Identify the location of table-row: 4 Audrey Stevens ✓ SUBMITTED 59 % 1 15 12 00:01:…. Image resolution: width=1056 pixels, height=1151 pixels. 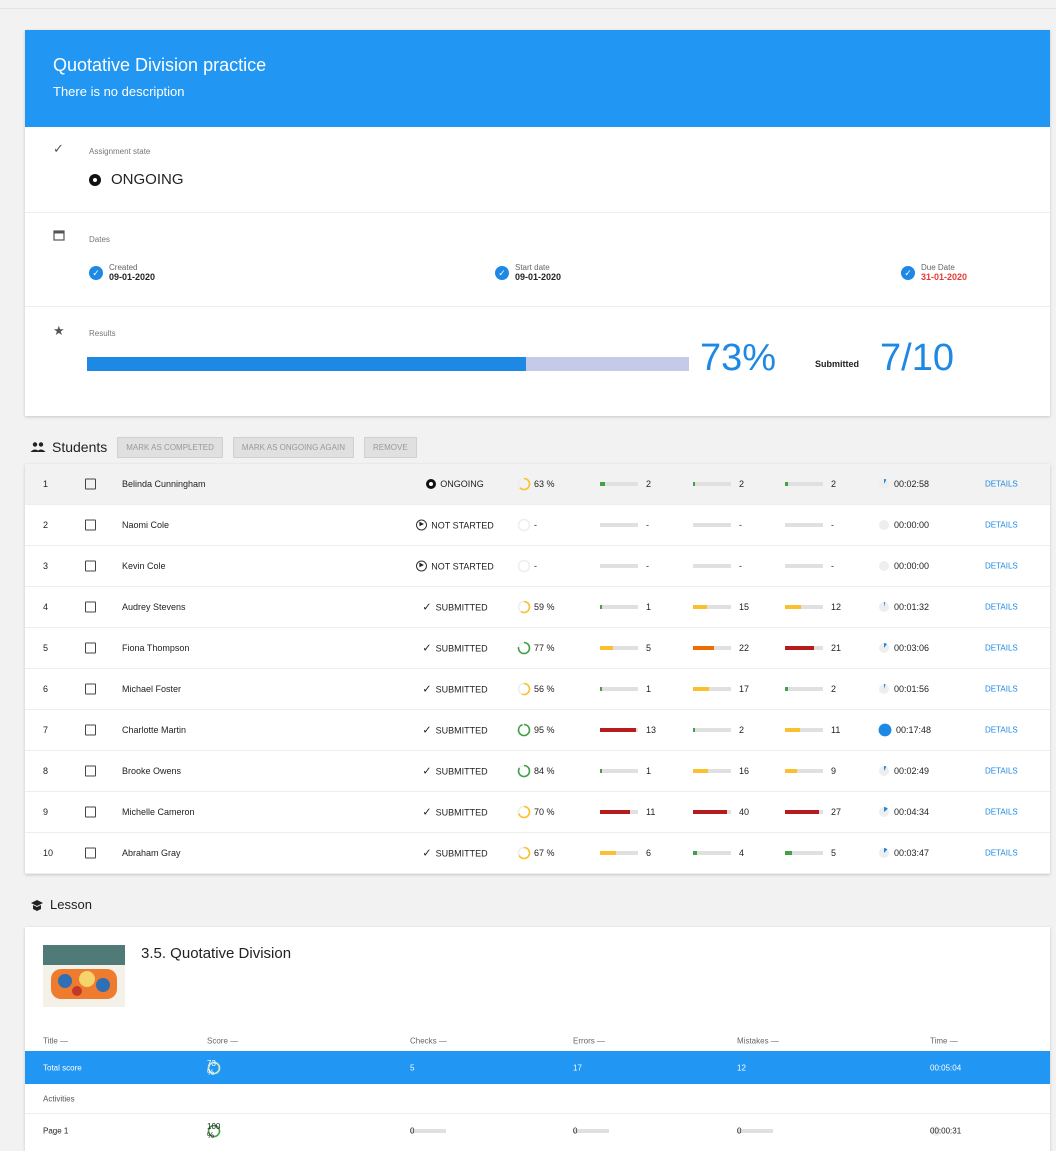
(537, 607).